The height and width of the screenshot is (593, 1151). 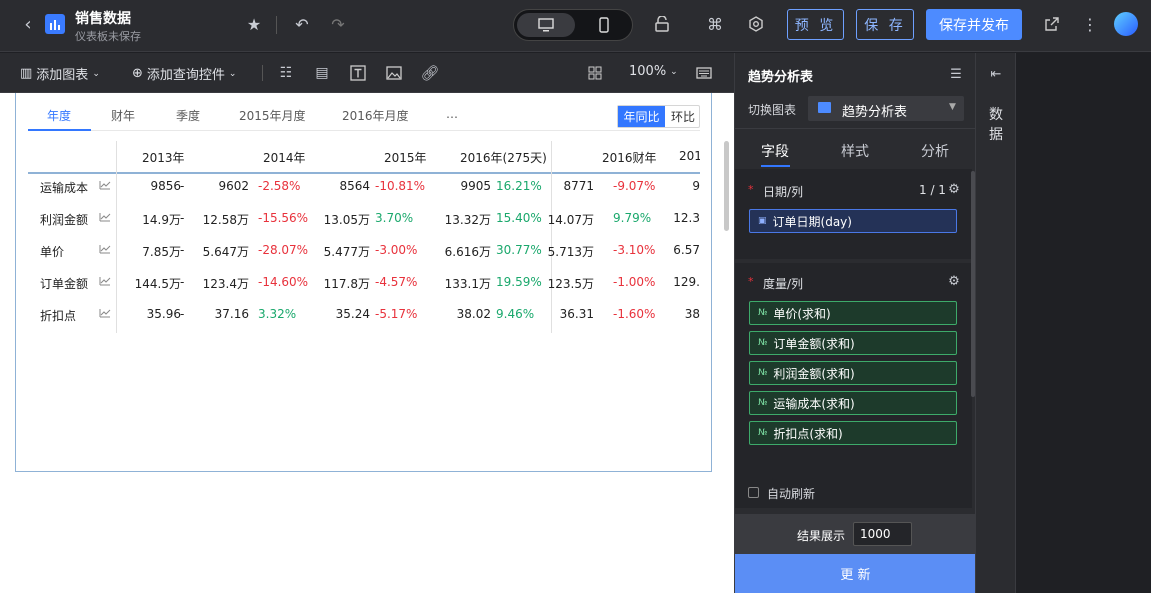 I want to click on row-label: 利润金额, so click(x=64, y=220).